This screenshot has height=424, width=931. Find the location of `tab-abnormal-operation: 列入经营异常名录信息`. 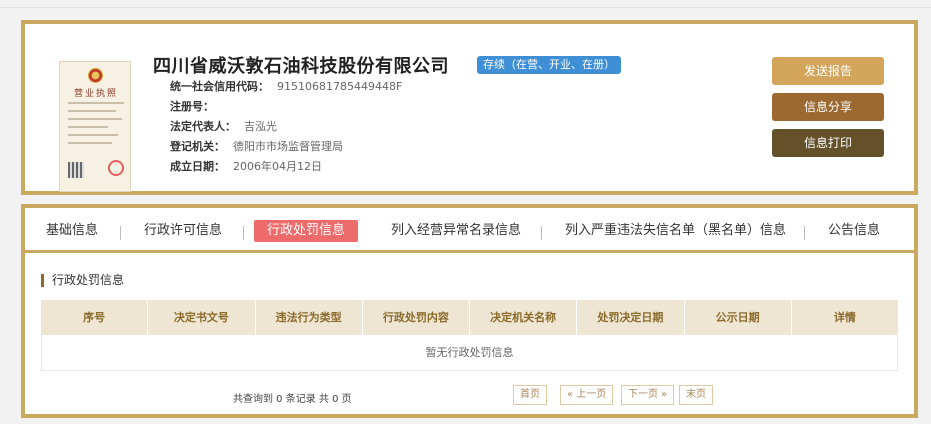

tab-abnormal-operation: 列入经营异常名录信息 is located at coordinates (456, 231).